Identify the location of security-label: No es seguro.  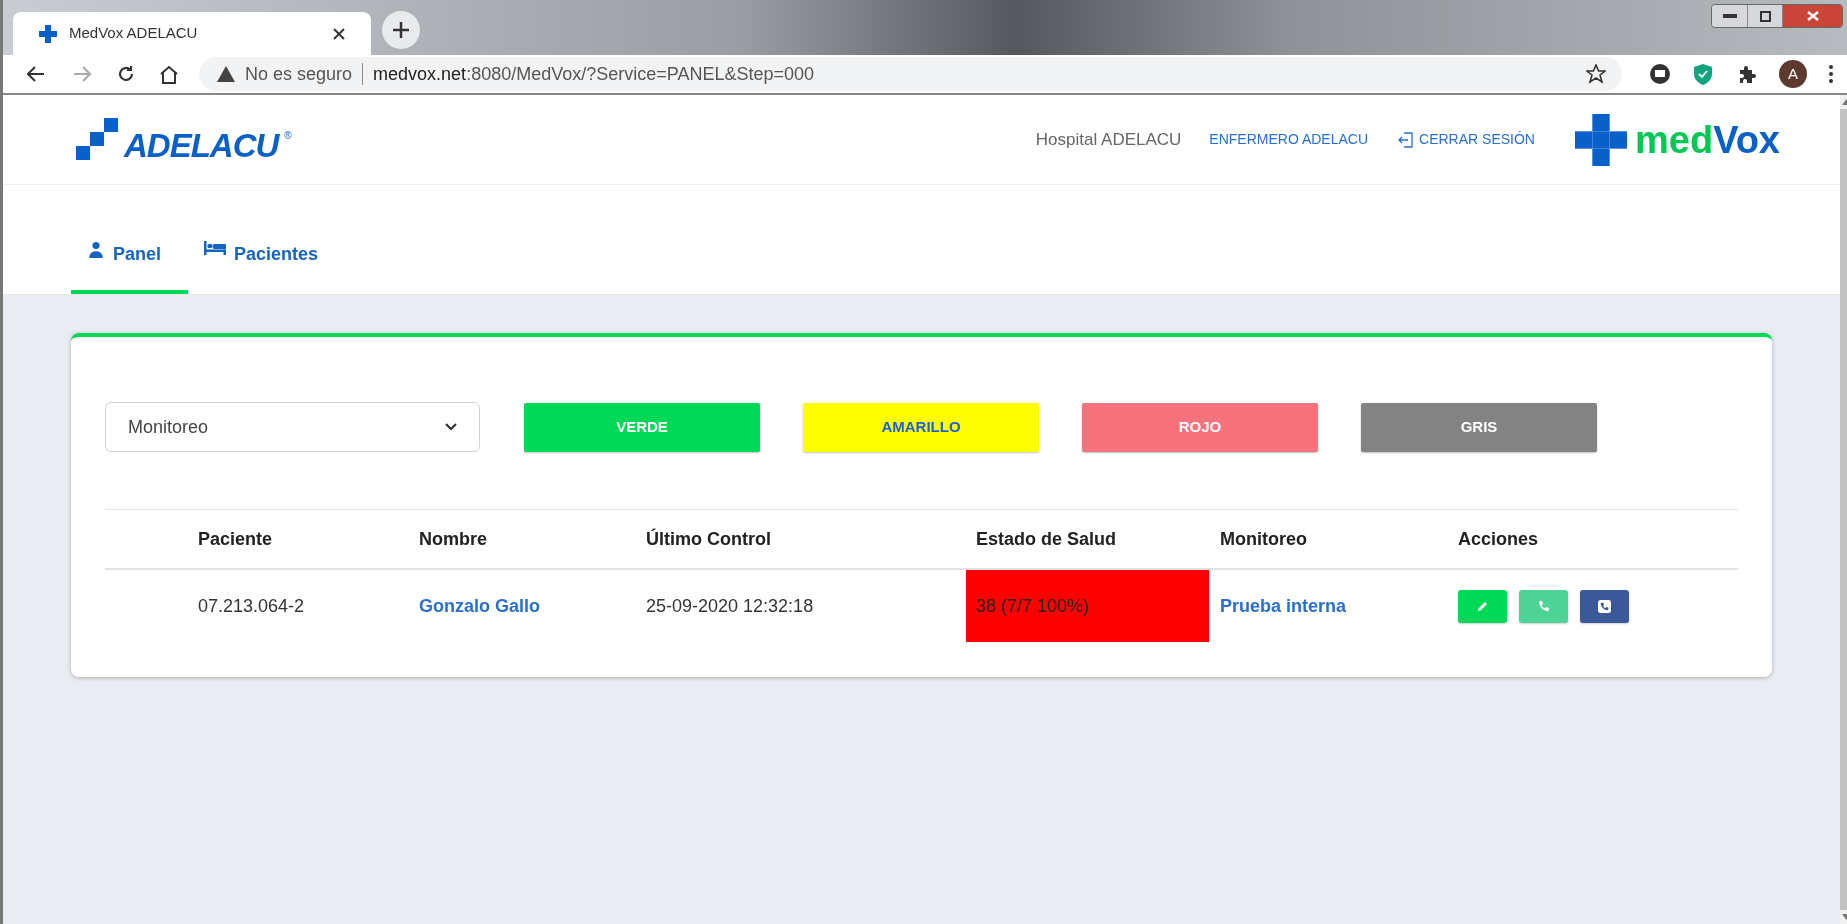
(299, 74).